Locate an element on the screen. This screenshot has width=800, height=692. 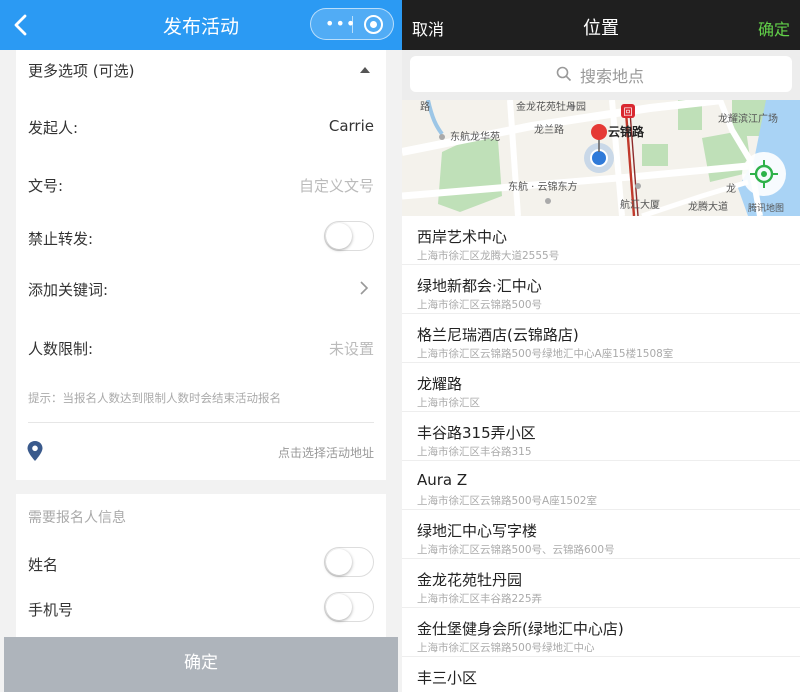
place-item: 龙耀路 上海市徐汇区 is located at coordinates (601, 387).